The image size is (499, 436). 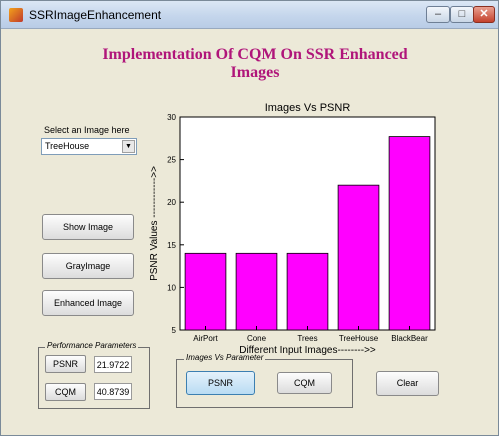 What do you see at coordinates (154, 223) in the screenshot?
I see `chart-y-axis-label: PSNR Values ------------>>` at bounding box center [154, 223].